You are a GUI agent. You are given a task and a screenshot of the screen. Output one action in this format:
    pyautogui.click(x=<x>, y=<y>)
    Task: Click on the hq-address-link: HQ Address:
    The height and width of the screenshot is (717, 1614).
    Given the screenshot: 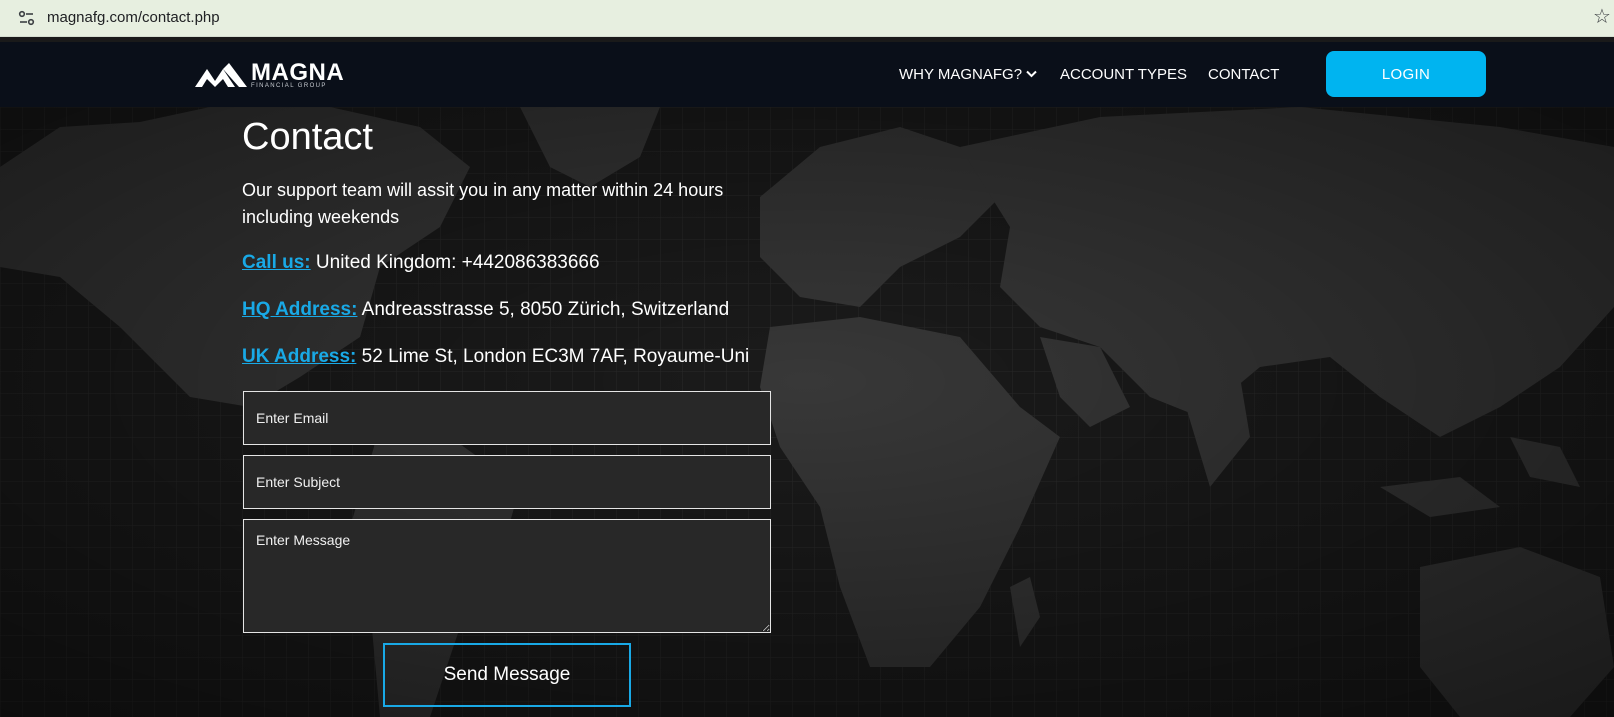 What is the action you would take?
    pyautogui.click(x=299, y=309)
    